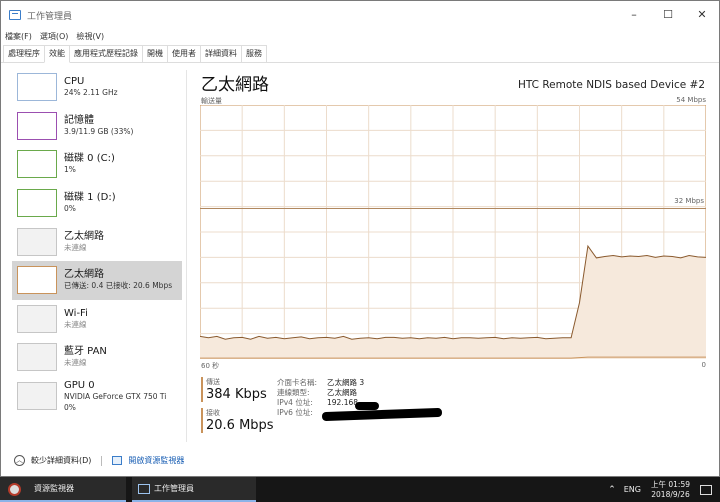 Image resolution: width=720 pixels, height=502 pixels. What do you see at coordinates (117, 460) in the screenshot?
I see `resource-monitor-icon` at bounding box center [117, 460].